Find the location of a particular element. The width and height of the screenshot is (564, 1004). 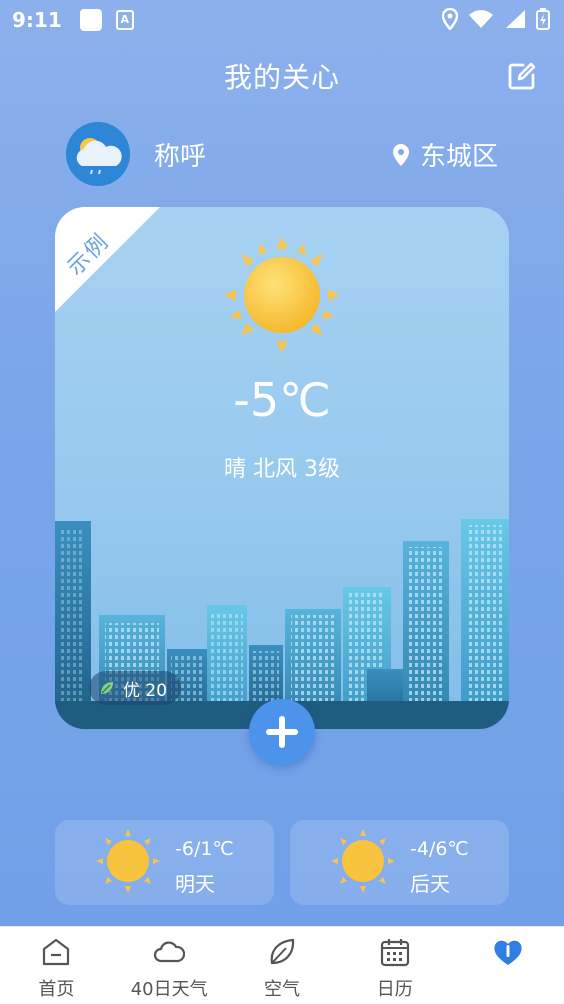

battery-icon is located at coordinates (543, 19).